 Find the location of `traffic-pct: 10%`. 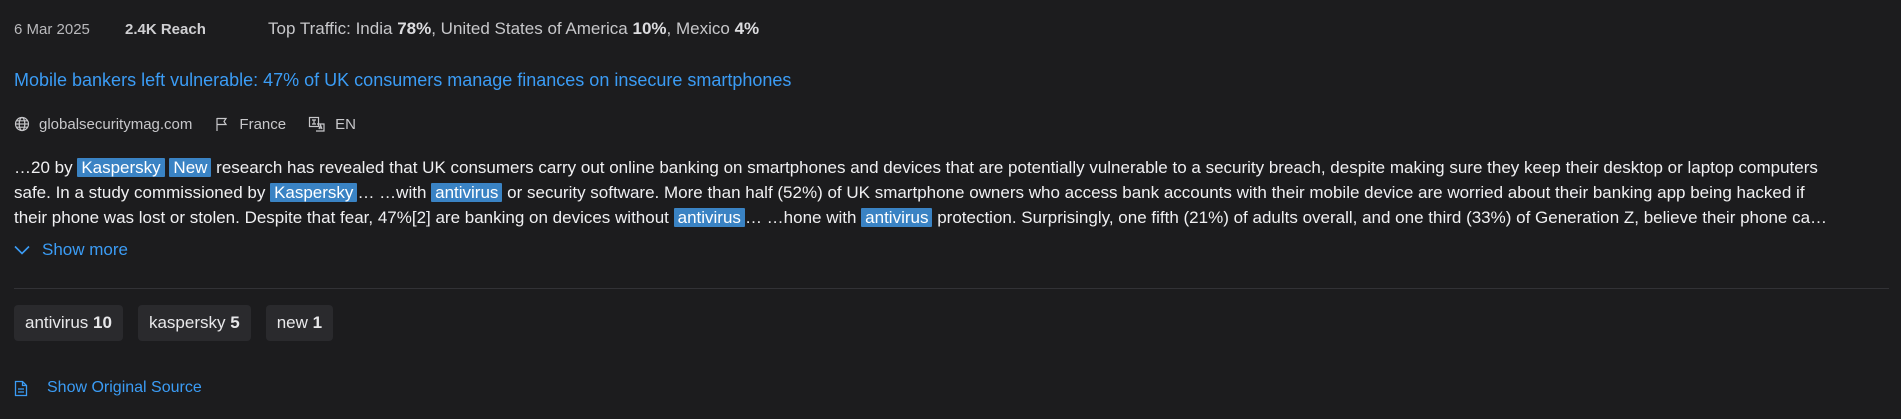

traffic-pct: 10% is located at coordinates (649, 28).